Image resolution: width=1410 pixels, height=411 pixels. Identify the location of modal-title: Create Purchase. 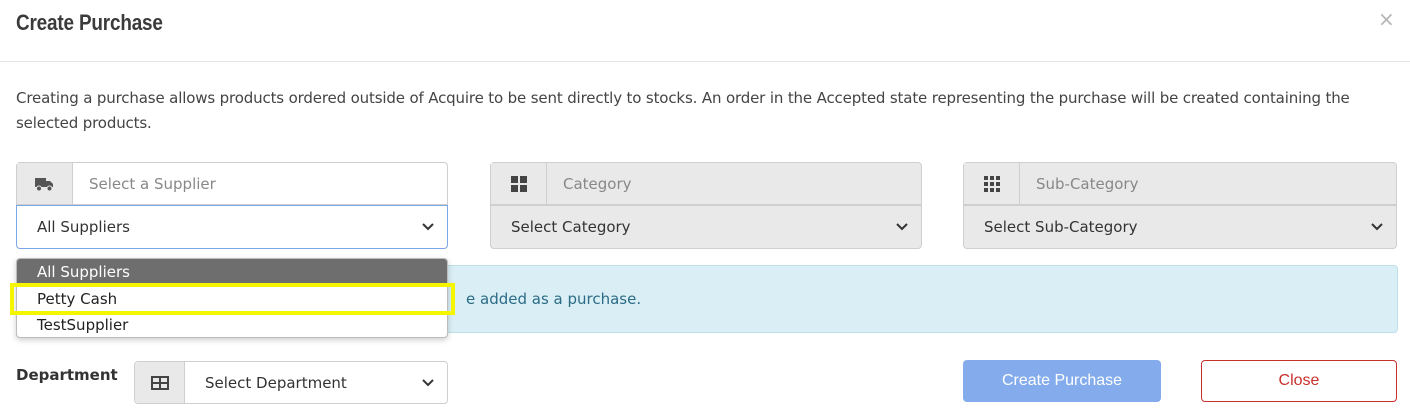
(89, 22).